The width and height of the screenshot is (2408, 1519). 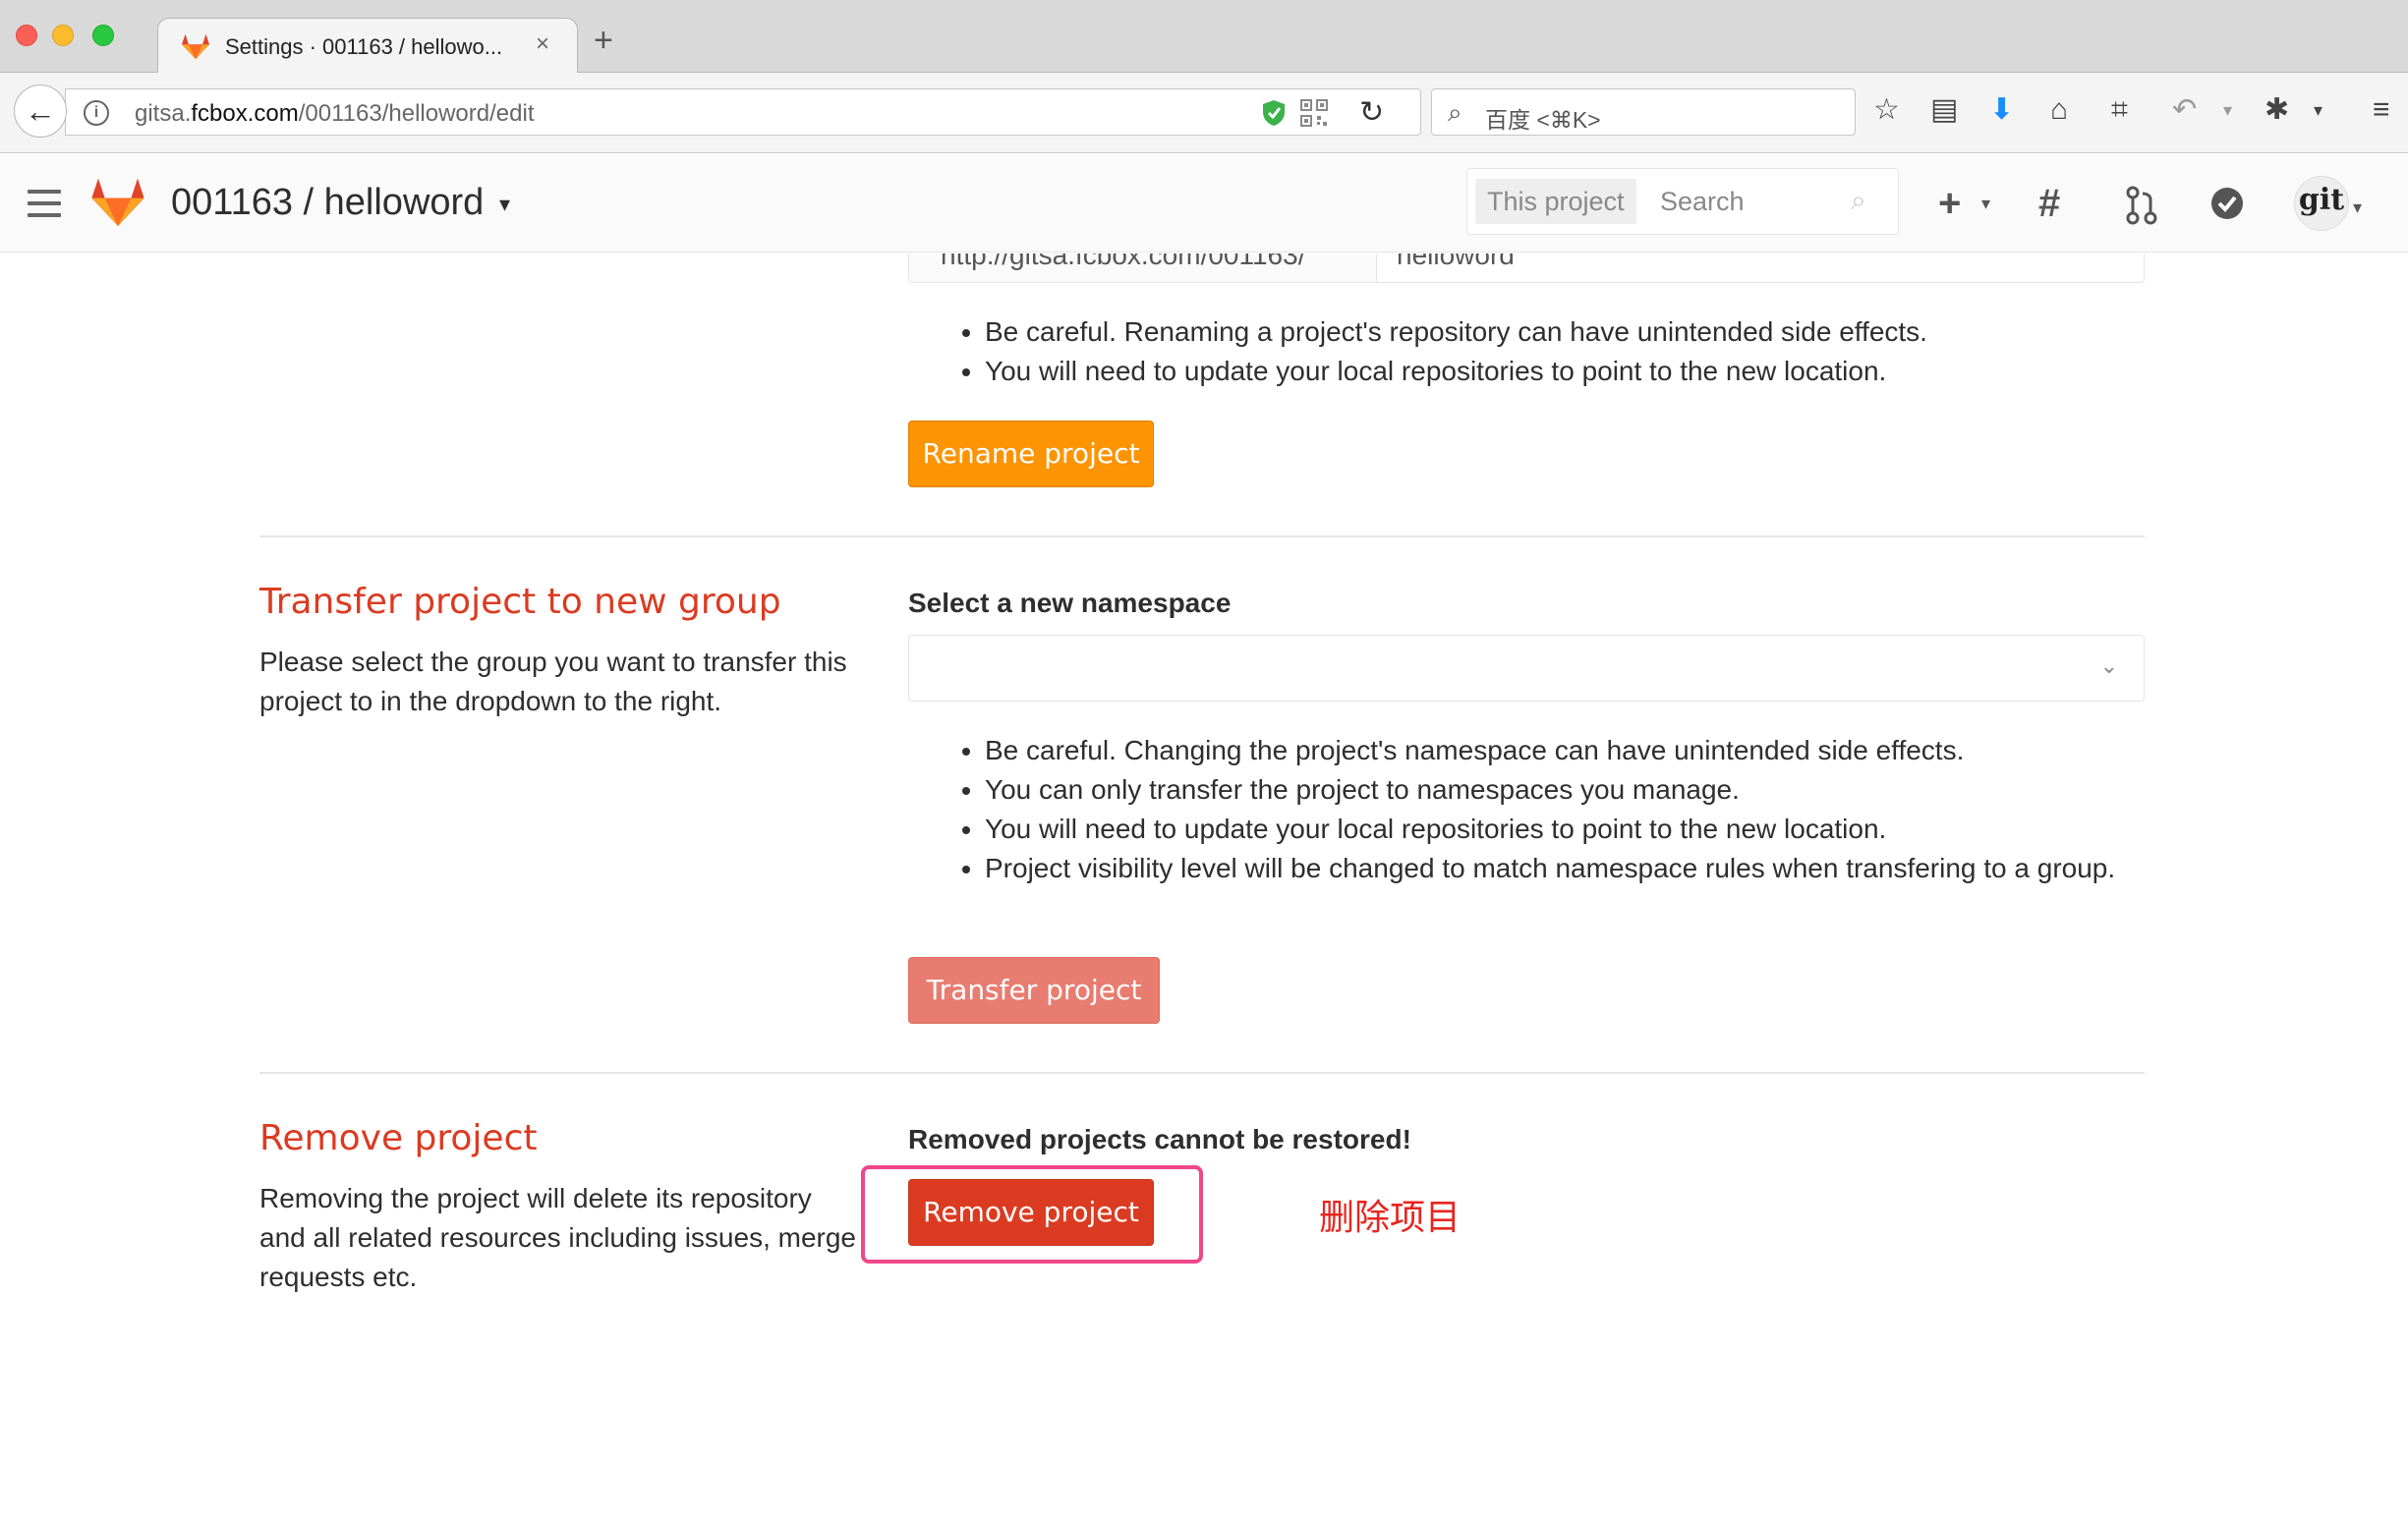 I want to click on shield-icon, so click(x=1274, y=113).